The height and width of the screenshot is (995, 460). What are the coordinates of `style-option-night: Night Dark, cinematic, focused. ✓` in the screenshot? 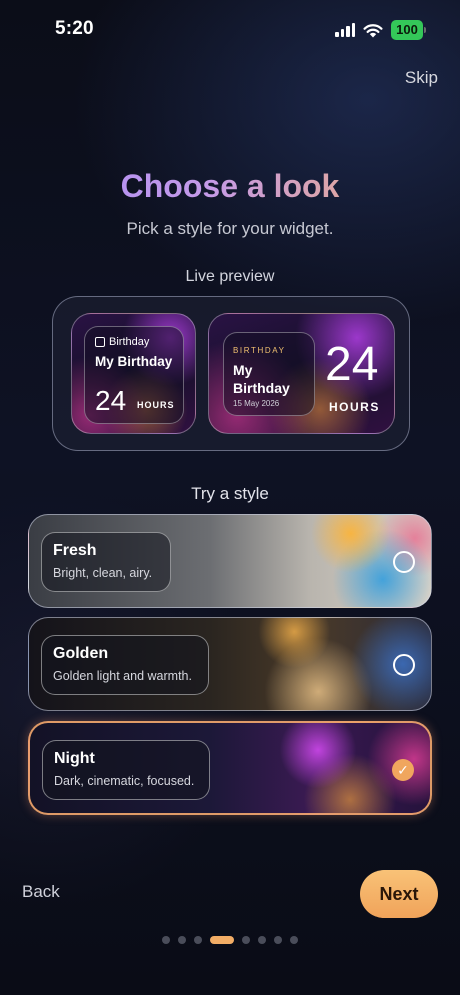 It's located at (230, 768).